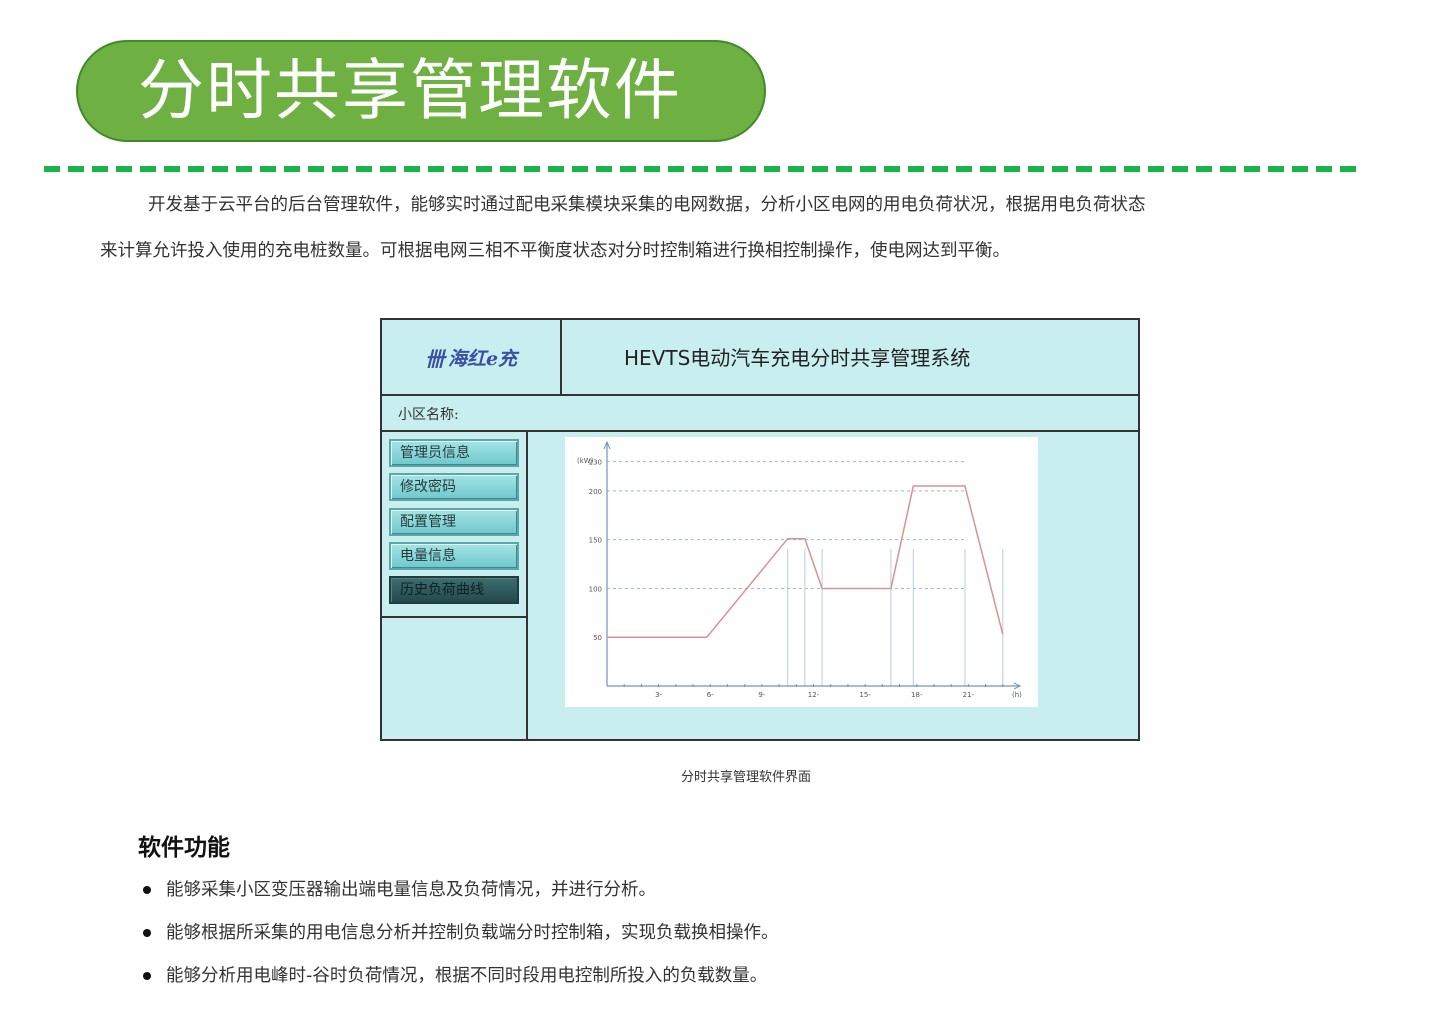  What do you see at coordinates (454, 556) in the screenshot?
I see `menu-energy-info: 电量信息` at bounding box center [454, 556].